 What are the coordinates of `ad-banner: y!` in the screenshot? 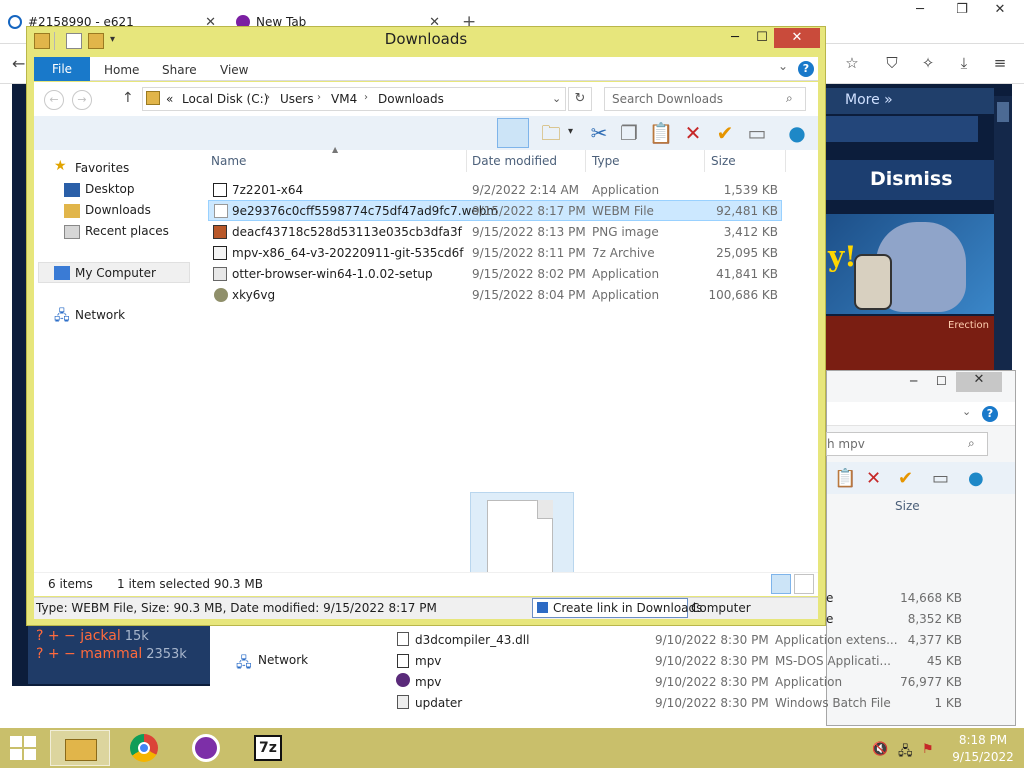 It's located at (910, 264).